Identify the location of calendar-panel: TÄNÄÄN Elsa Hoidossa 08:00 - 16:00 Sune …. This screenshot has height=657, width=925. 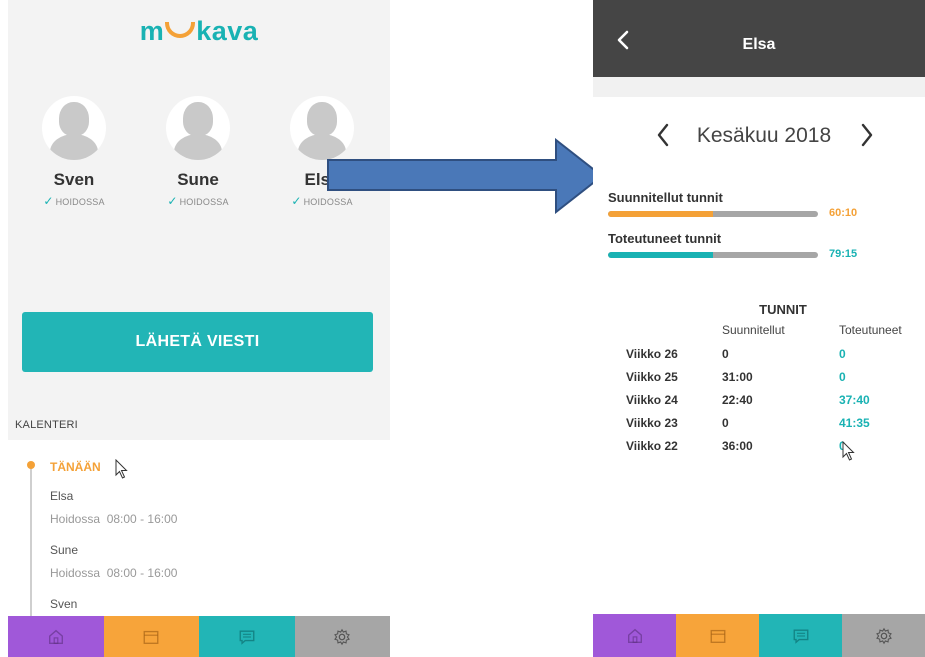
(199, 528).